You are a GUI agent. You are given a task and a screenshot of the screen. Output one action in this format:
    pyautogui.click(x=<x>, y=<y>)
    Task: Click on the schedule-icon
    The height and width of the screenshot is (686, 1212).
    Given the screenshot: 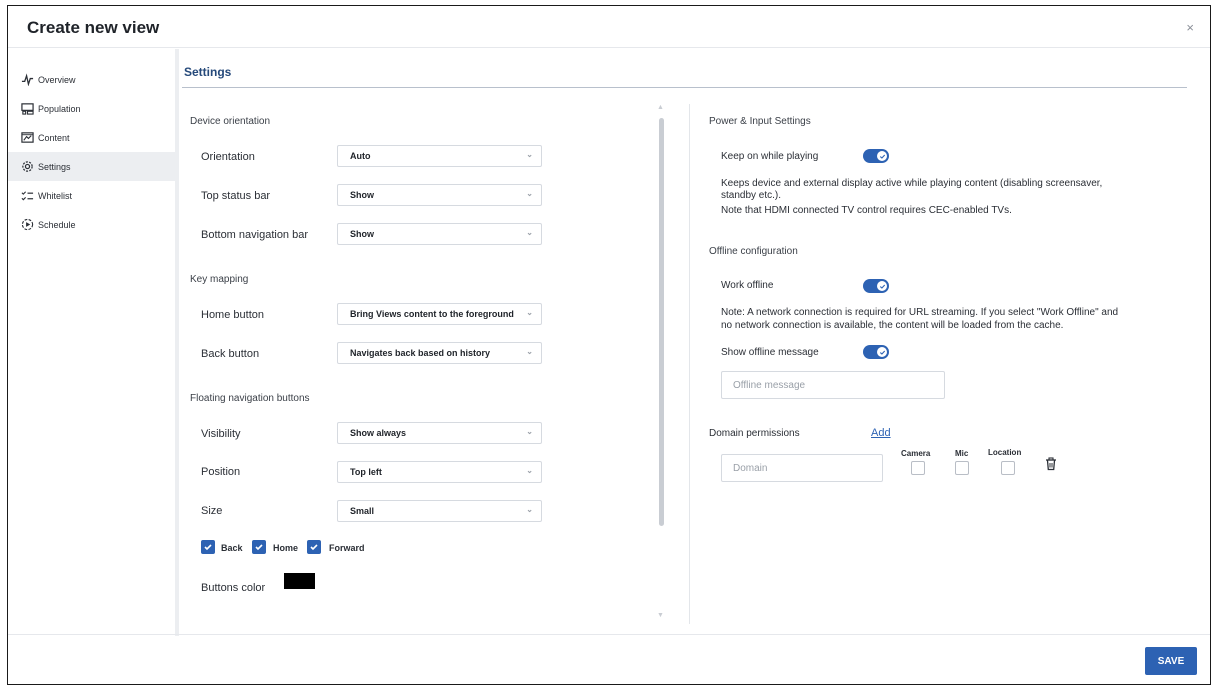 What is the action you would take?
    pyautogui.click(x=27, y=225)
    